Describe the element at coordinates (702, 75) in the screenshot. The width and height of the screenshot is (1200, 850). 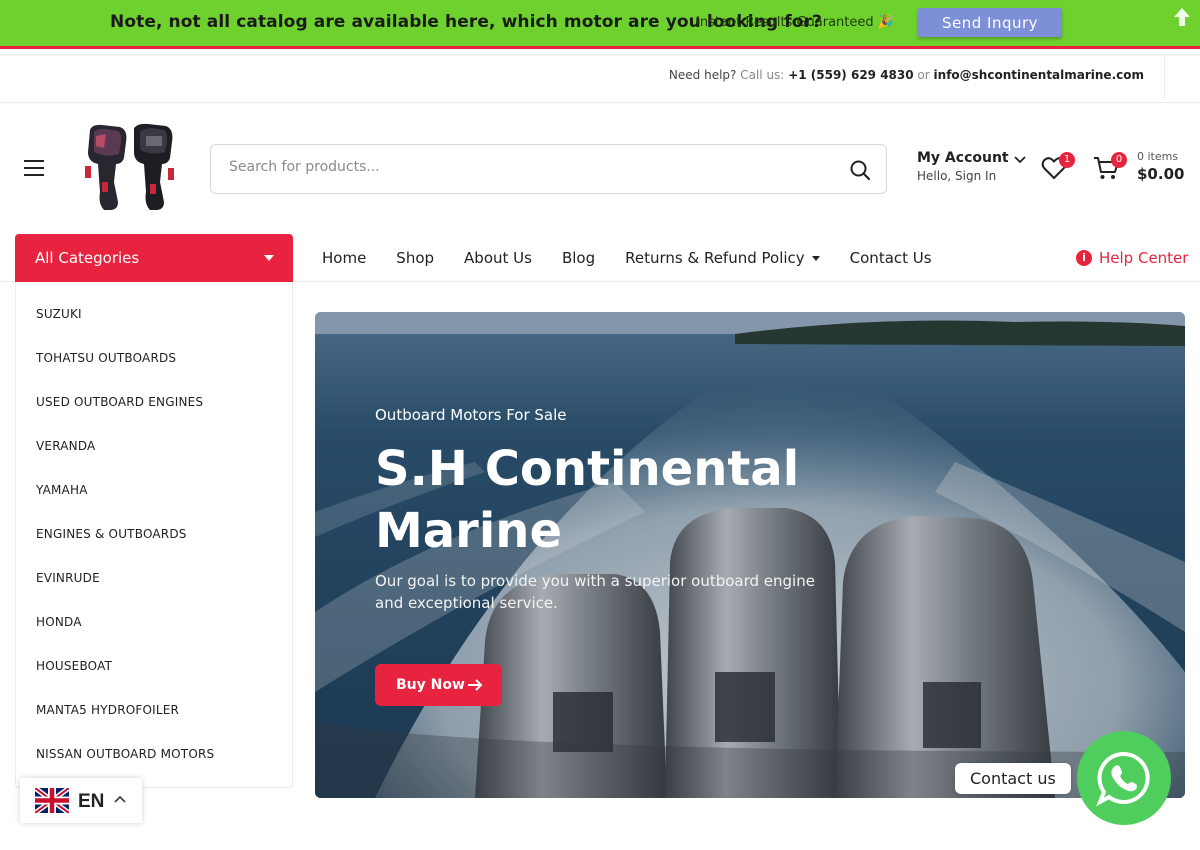
I see `need-help-label: Need help?` at that location.